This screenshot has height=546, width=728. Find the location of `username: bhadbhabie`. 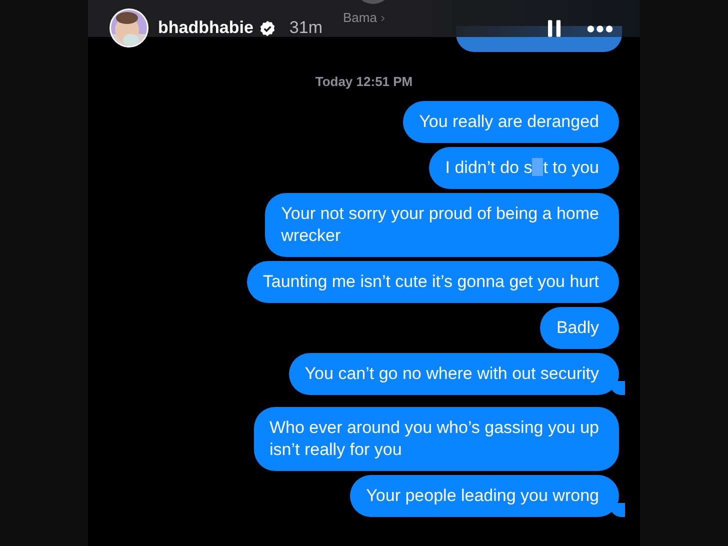

username: bhadbhabie is located at coordinates (206, 28).